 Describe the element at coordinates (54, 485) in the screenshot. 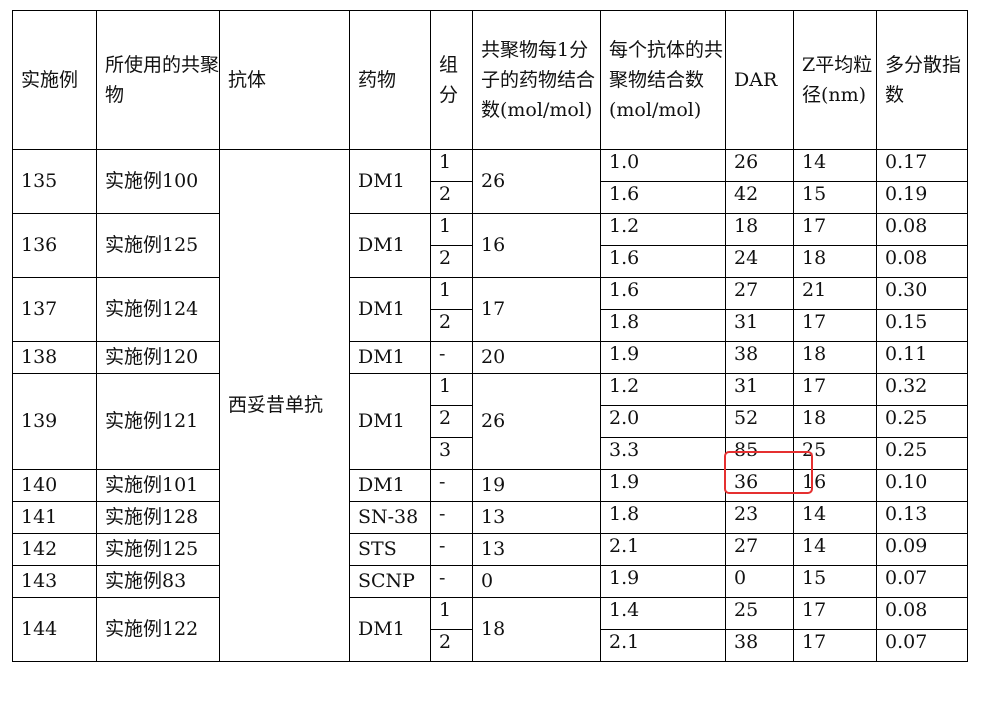

I see `cell-example: 140` at that location.